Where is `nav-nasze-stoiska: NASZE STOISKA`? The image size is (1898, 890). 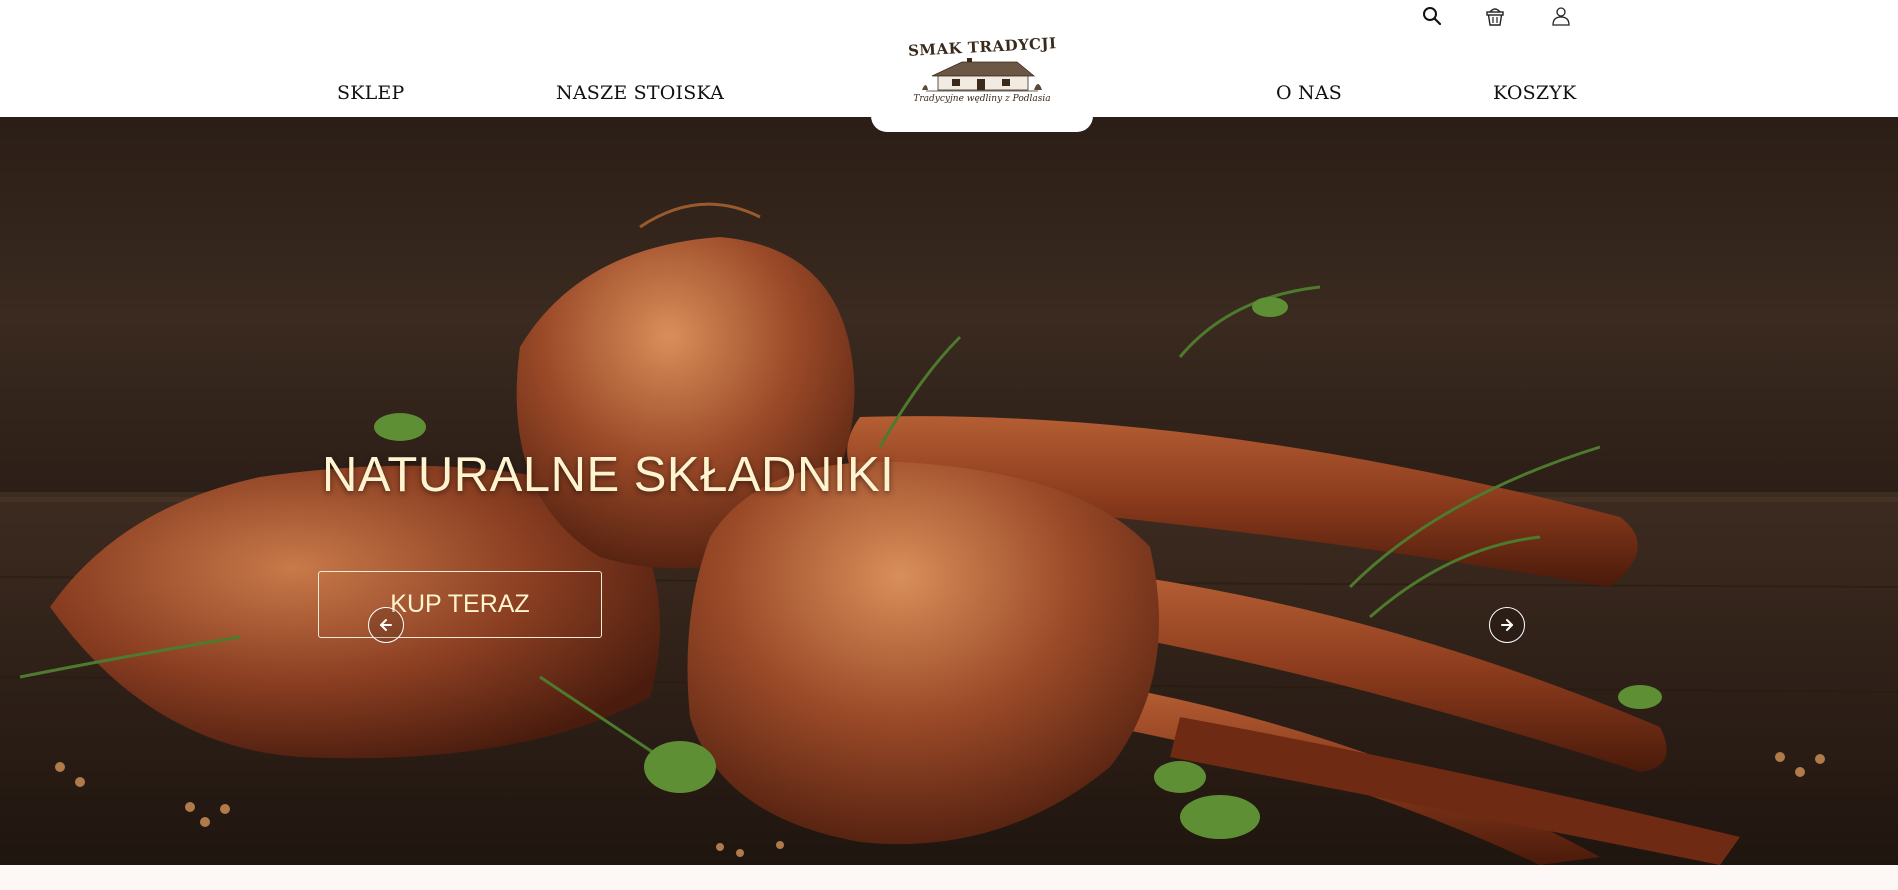 nav-nasze-stoiska: NASZE STOISKA is located at coordinates (640, 93).